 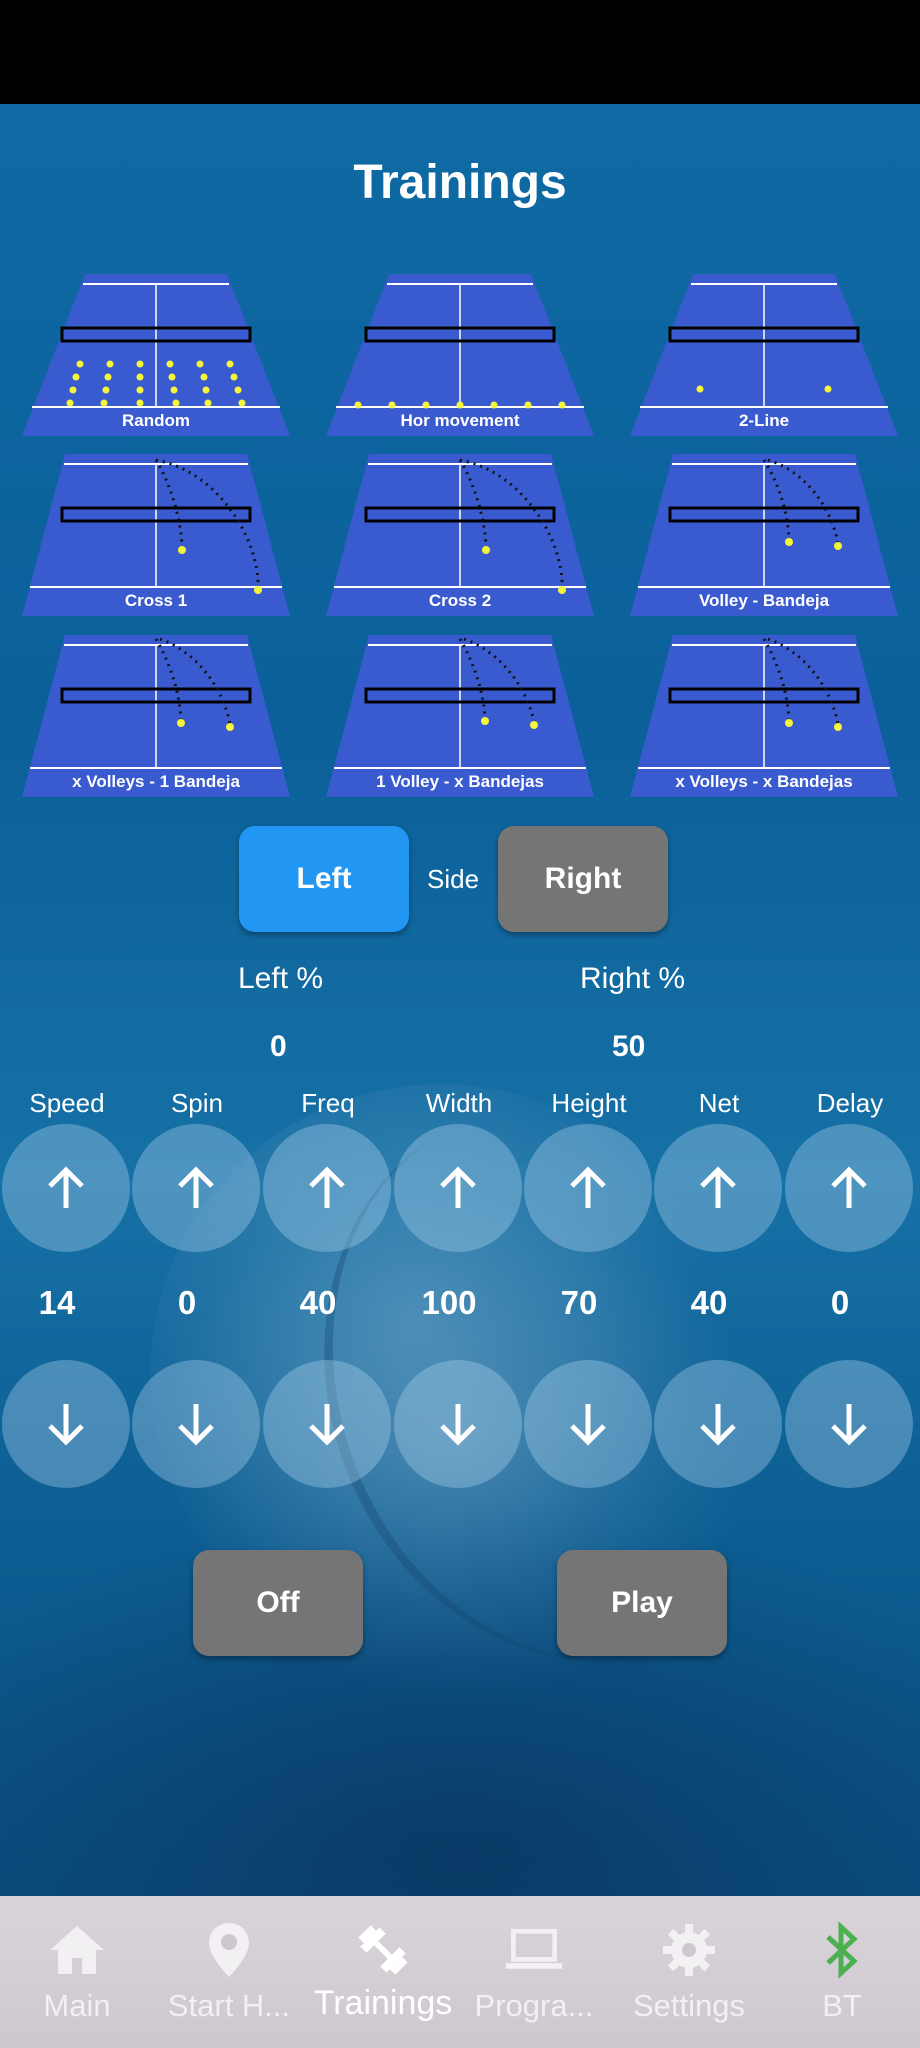 I want to click on control-value: 100, so click(x=449, y=1302).